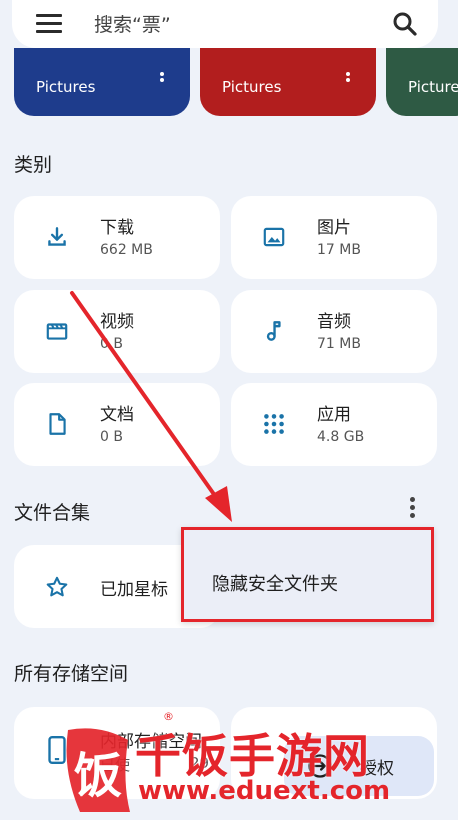  I want to click on collection-label: Picture, so click(433, 87).